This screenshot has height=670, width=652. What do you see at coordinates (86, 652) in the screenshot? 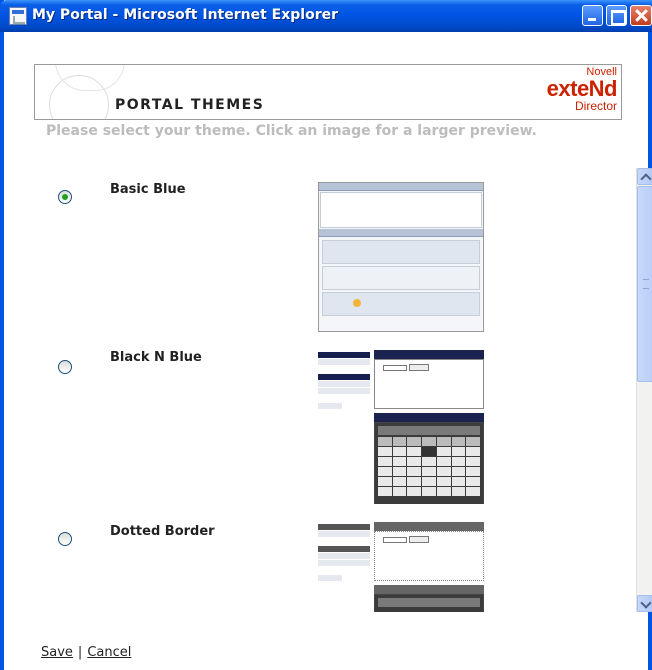
I see `form-actions: Save | Cancel` at bounding box center [86, 652].